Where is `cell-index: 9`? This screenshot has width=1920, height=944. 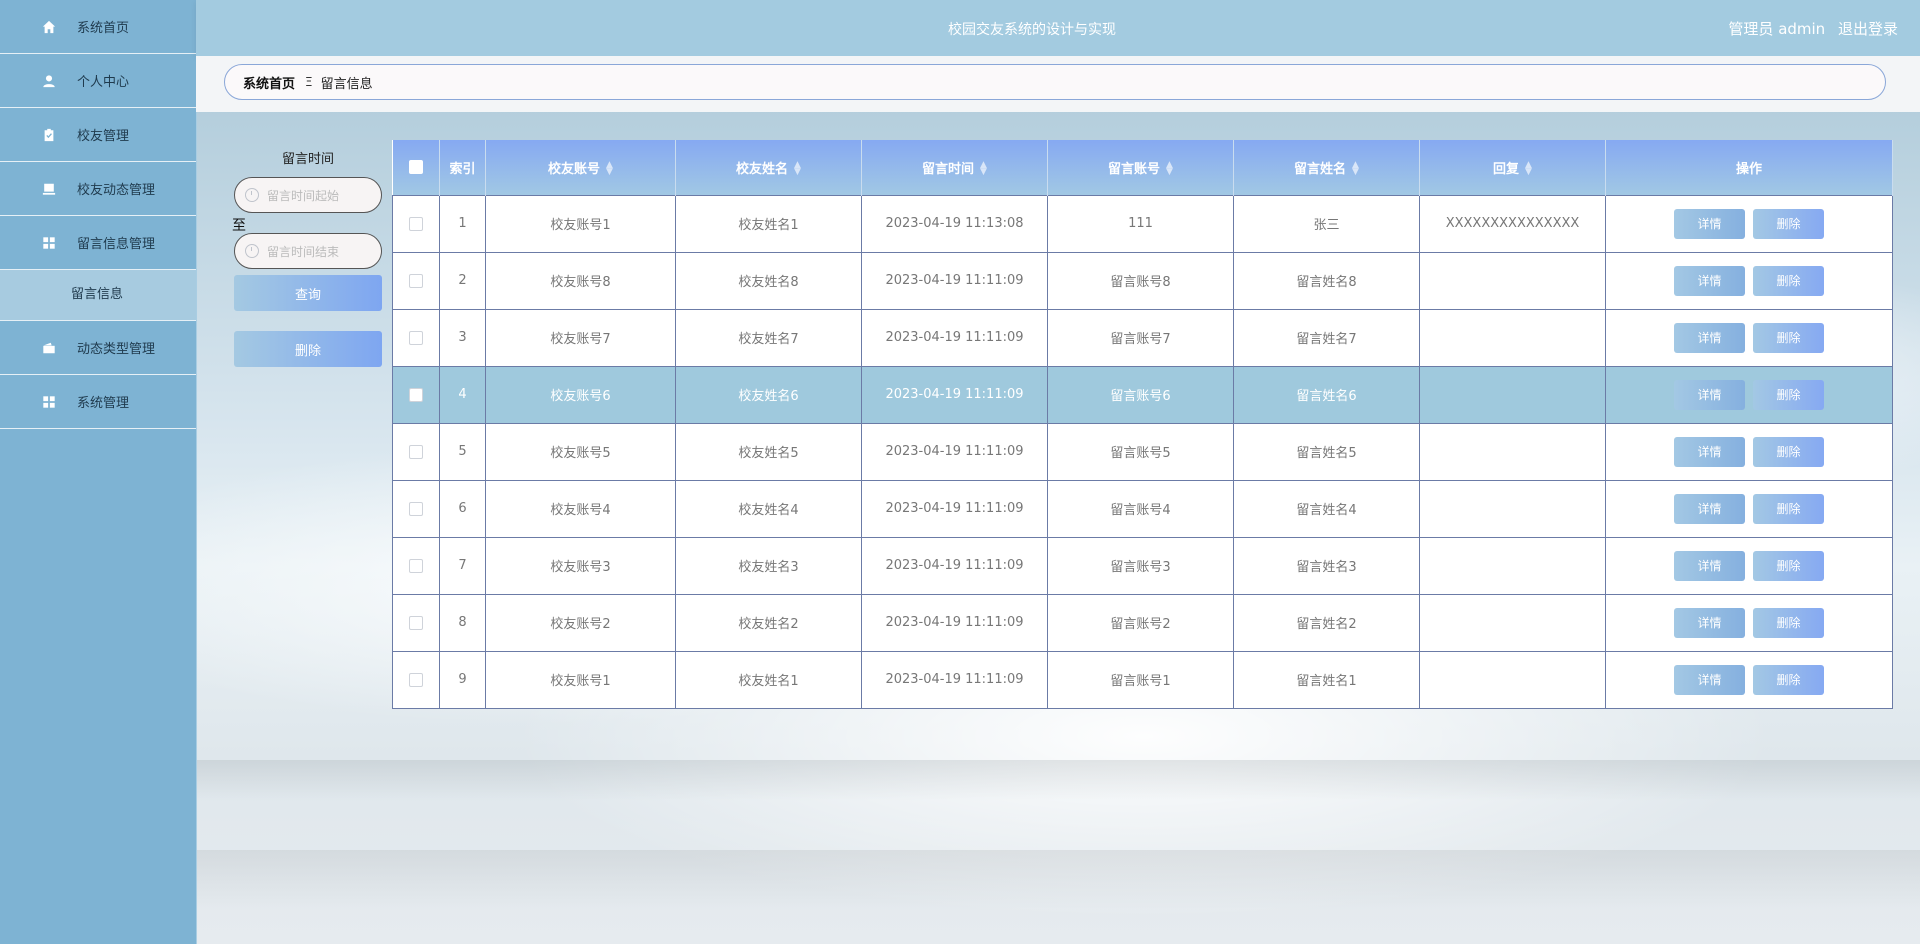
cell-index: 9 is located at coordinates (462, 679).